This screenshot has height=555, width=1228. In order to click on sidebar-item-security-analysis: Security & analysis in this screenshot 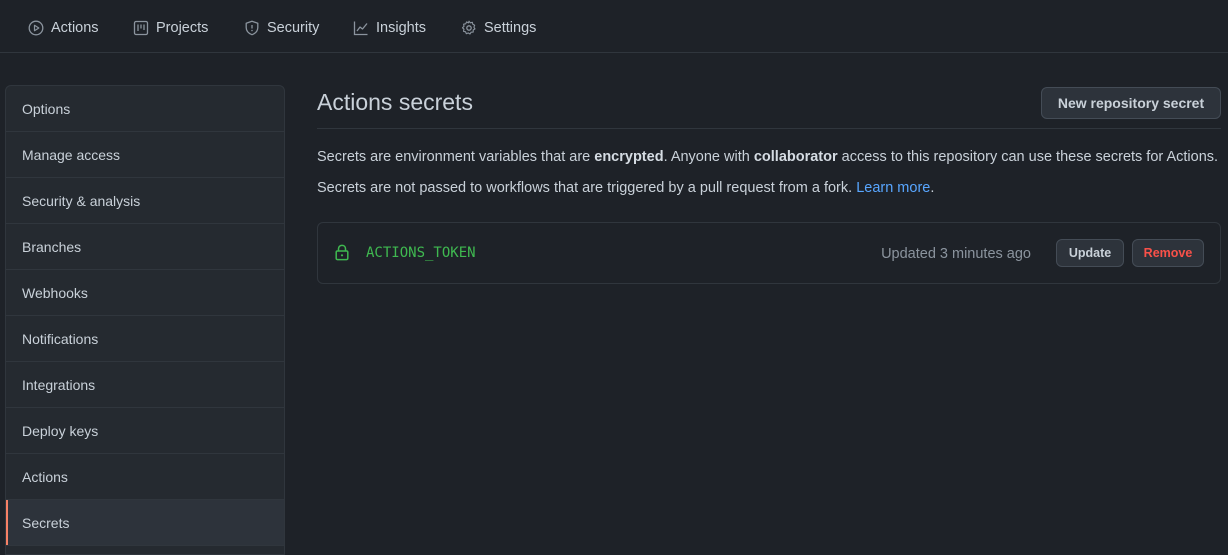, I will do `click(145, 201)`.